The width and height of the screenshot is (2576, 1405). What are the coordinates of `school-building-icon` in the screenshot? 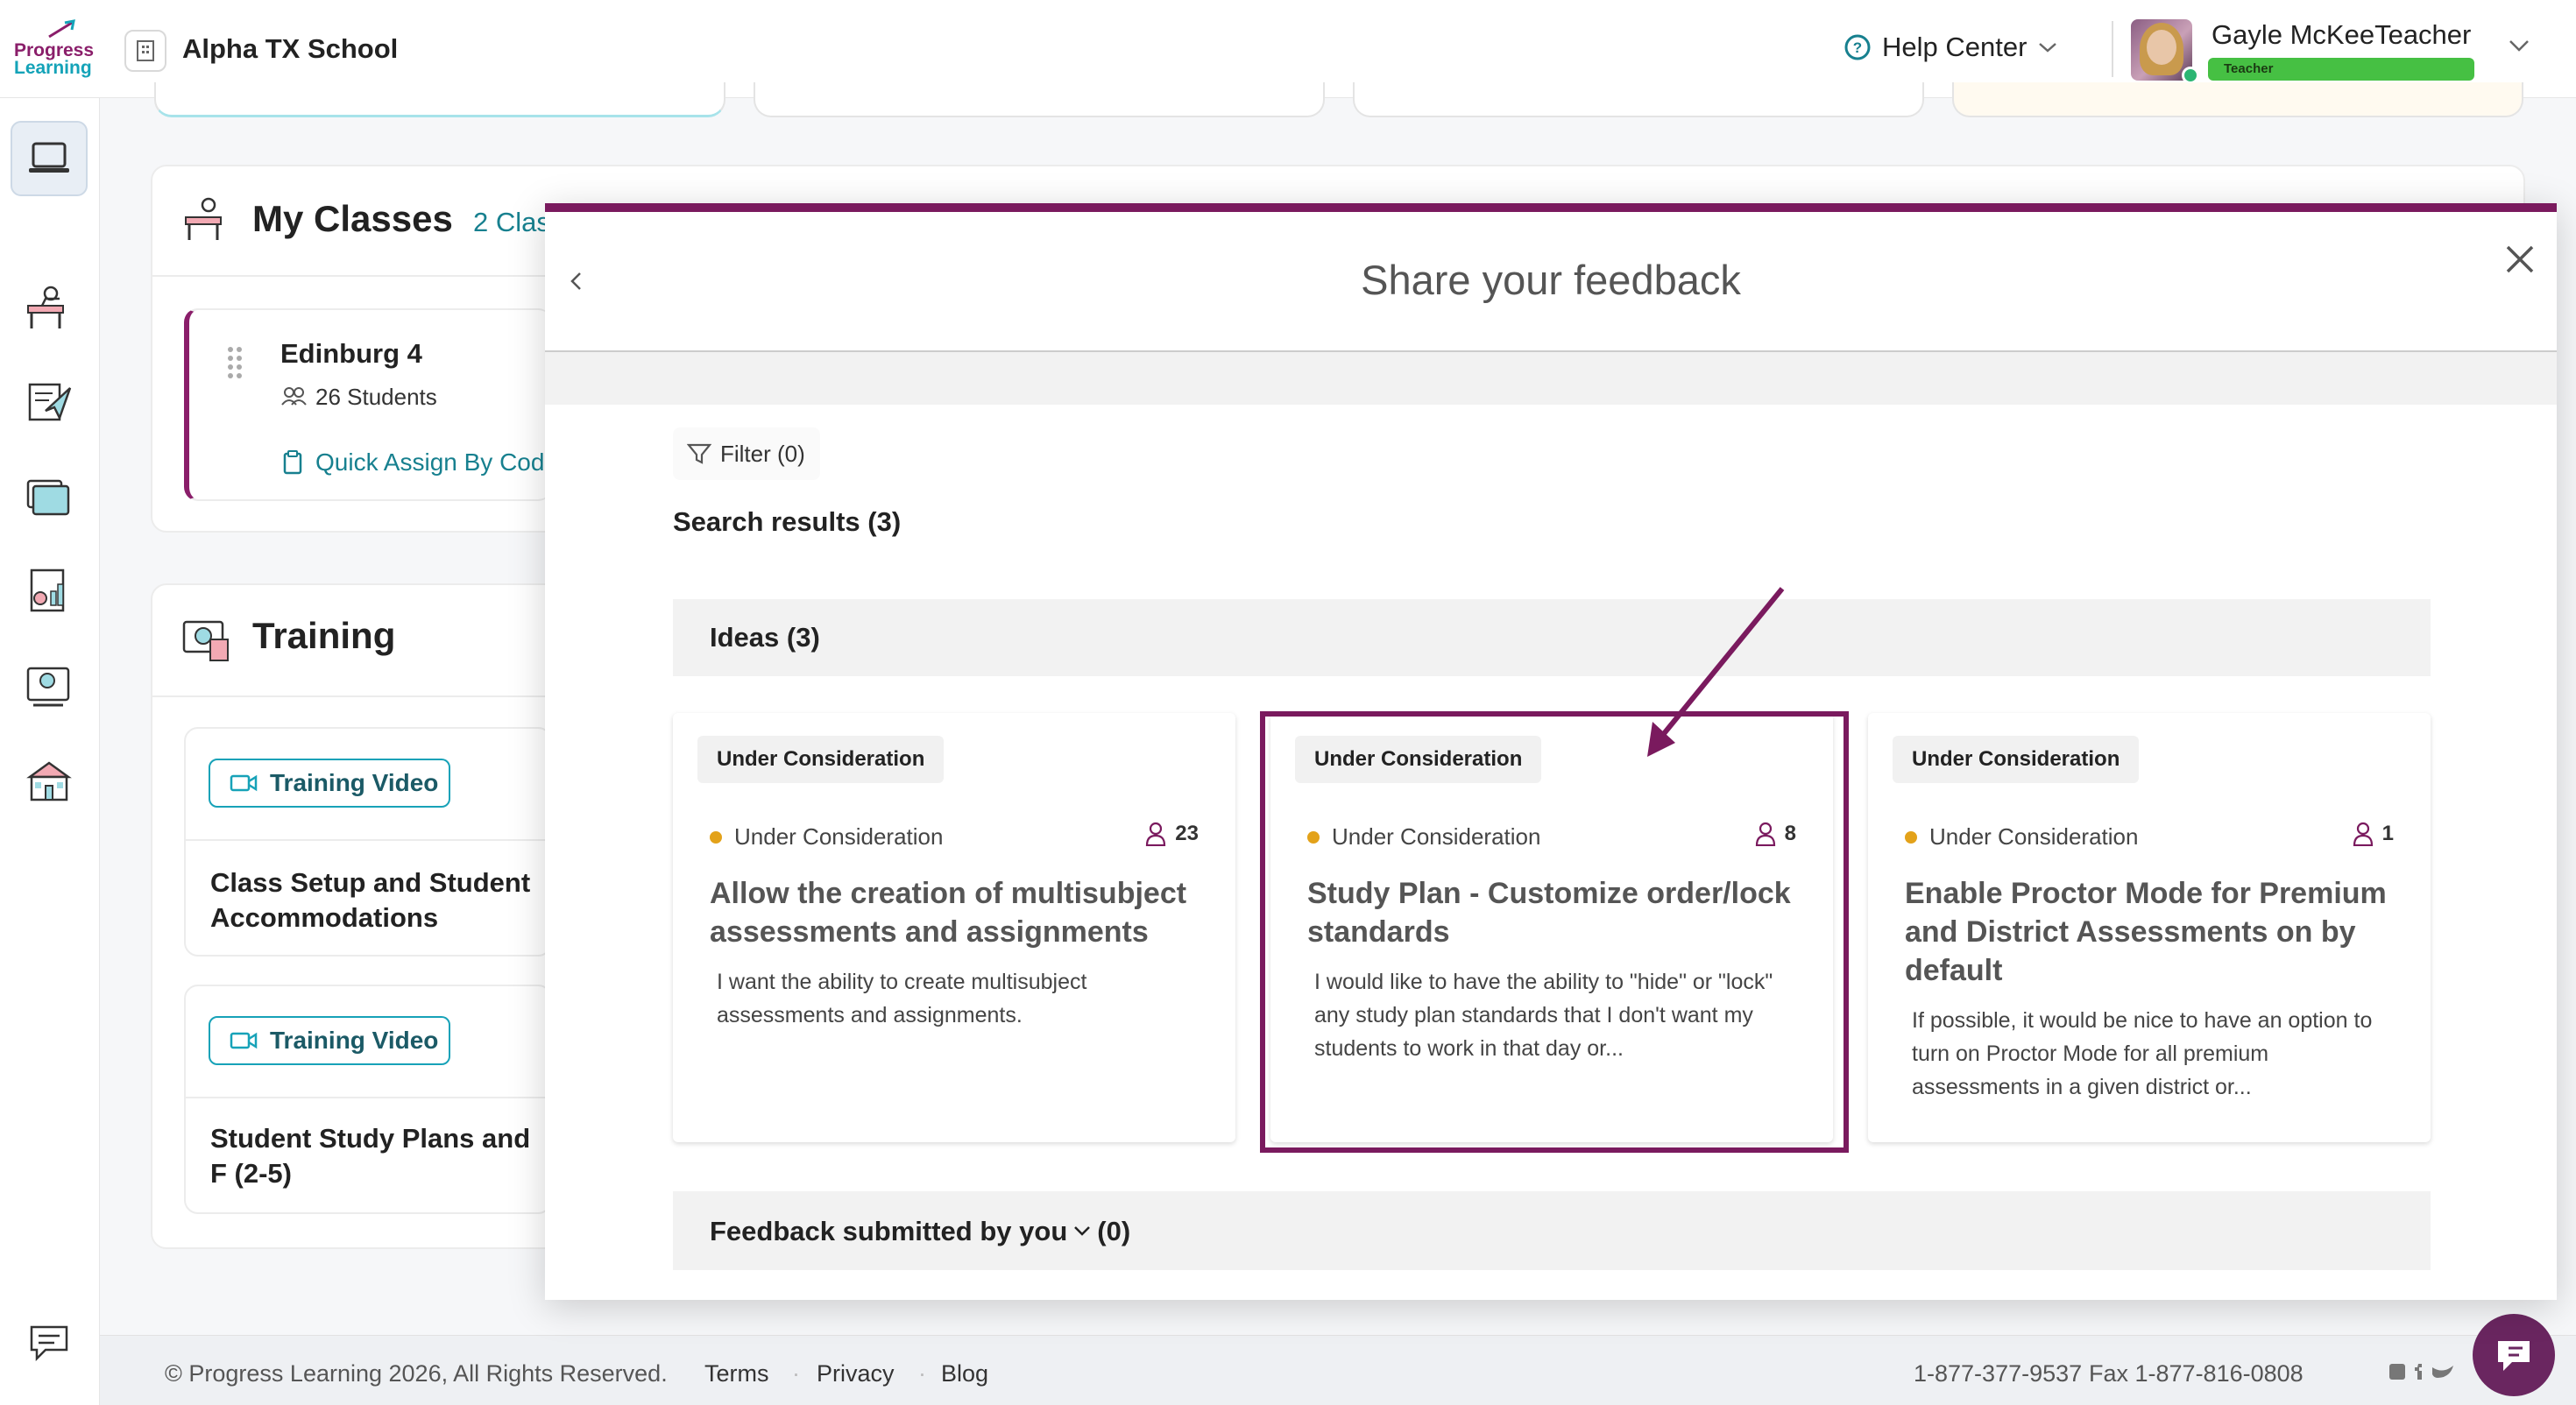 It's located at (49, 781).